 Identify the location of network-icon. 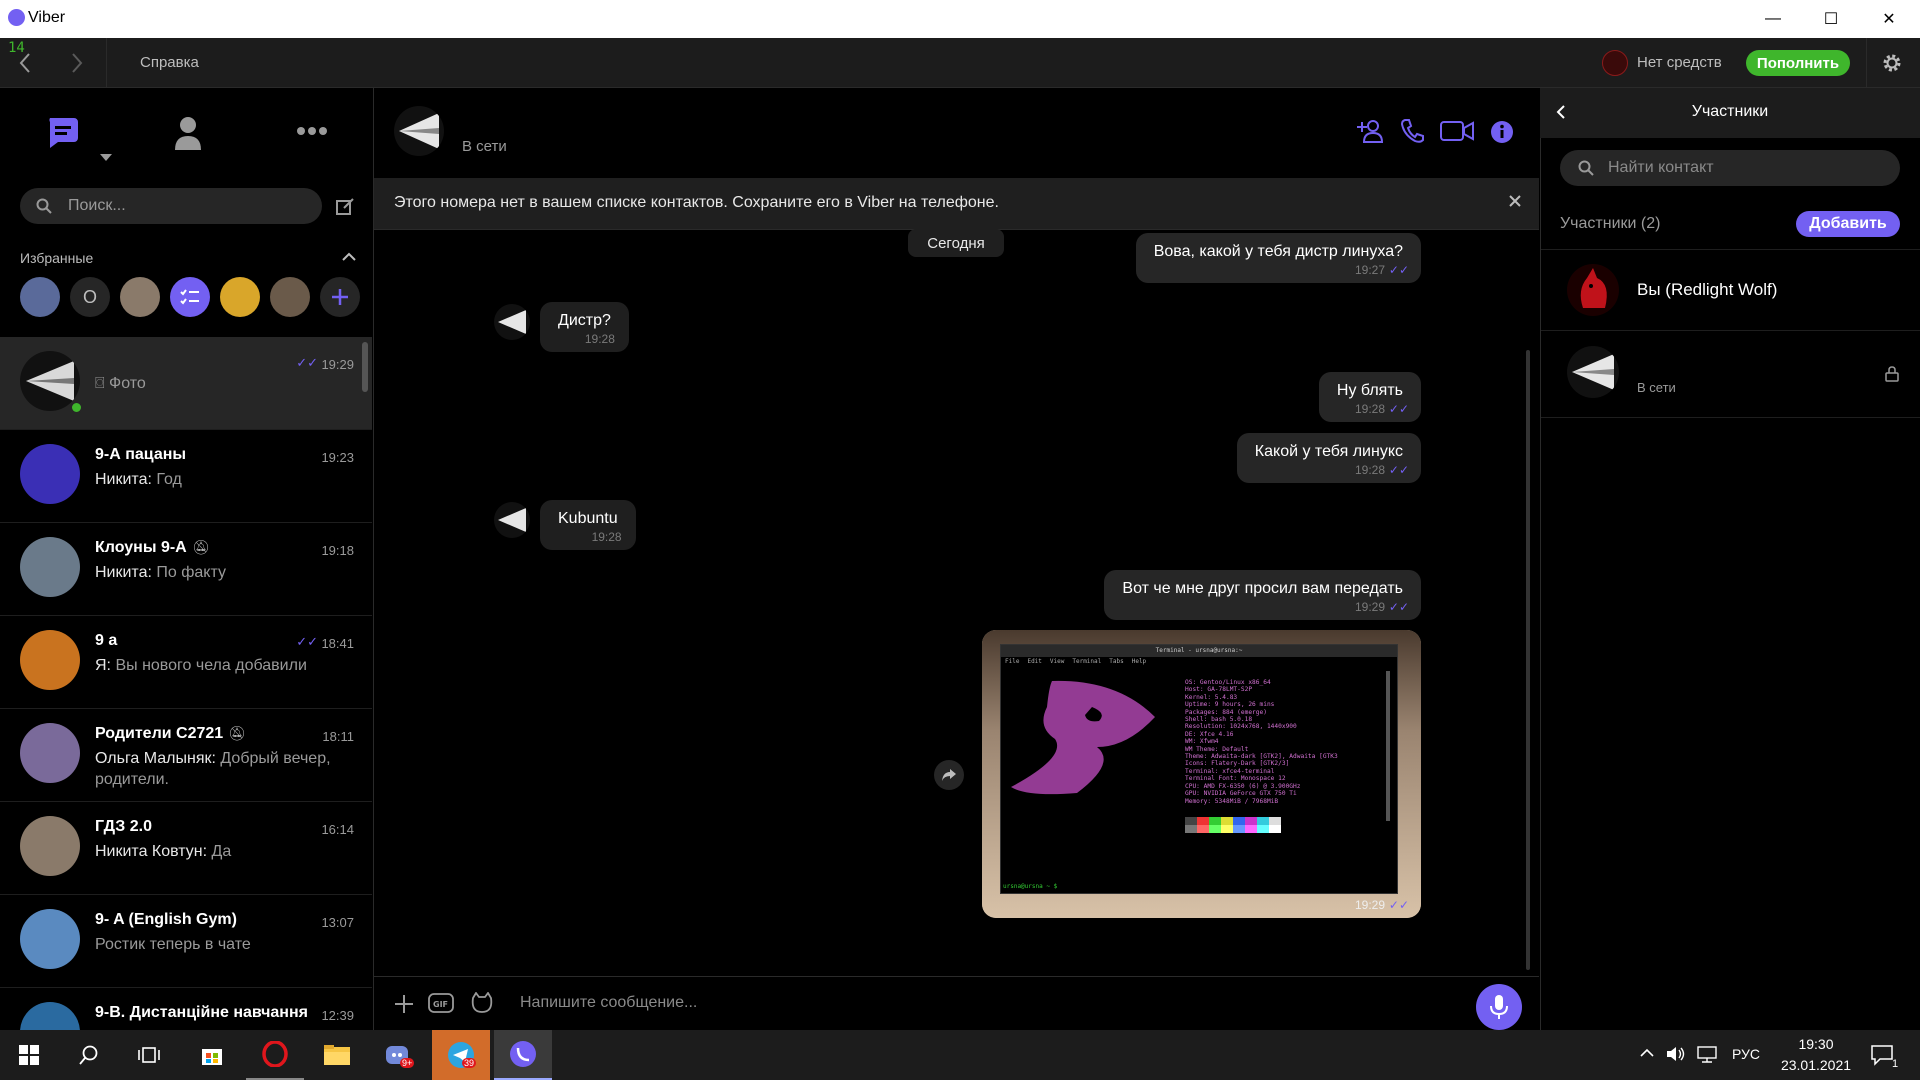
(1707, 1054).